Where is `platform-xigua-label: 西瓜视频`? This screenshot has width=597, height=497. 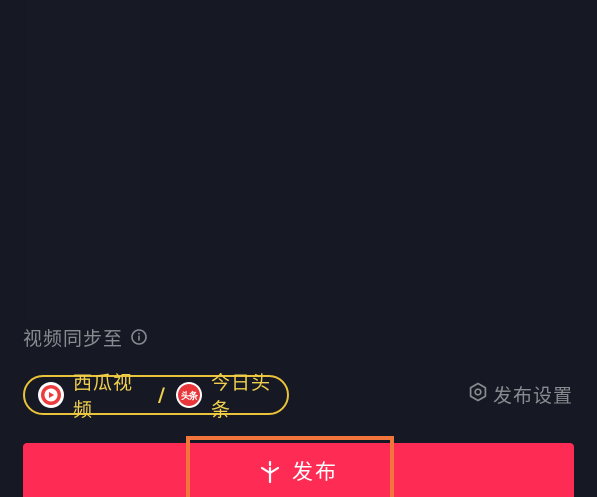 platform-xigua-label: 西瓜视频 is located at coordinates (103, 396).